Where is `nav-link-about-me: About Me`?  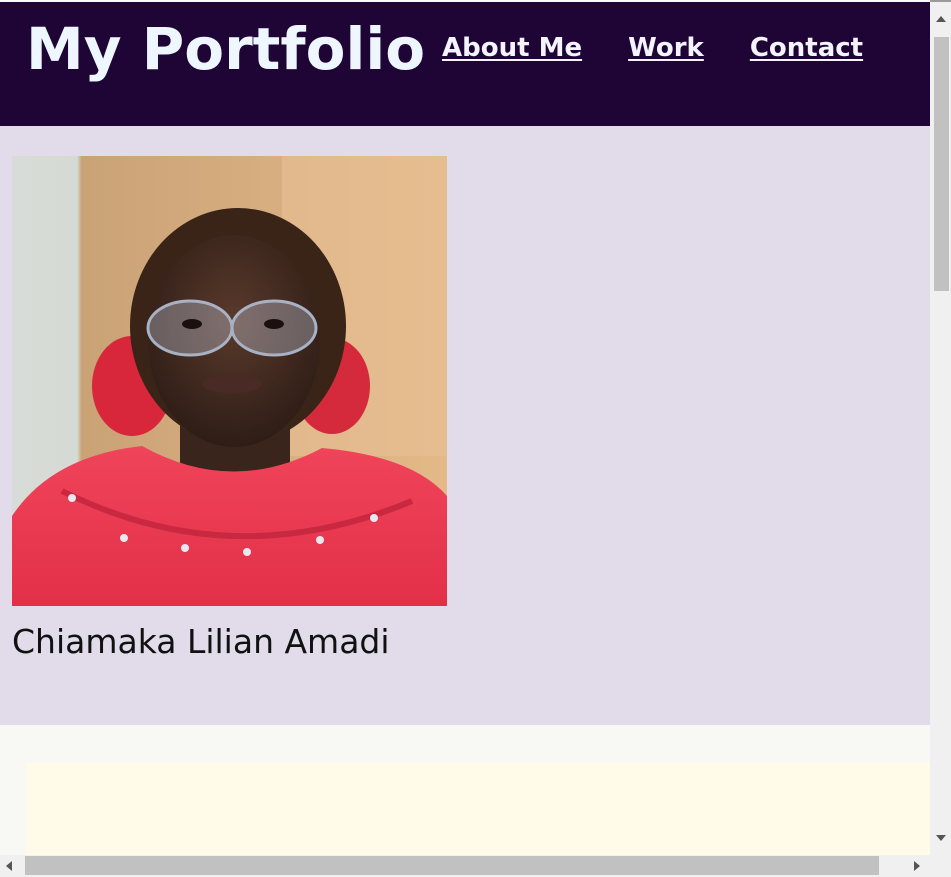 nav-link-about-me: About Me is located at coordinates (512, 48).